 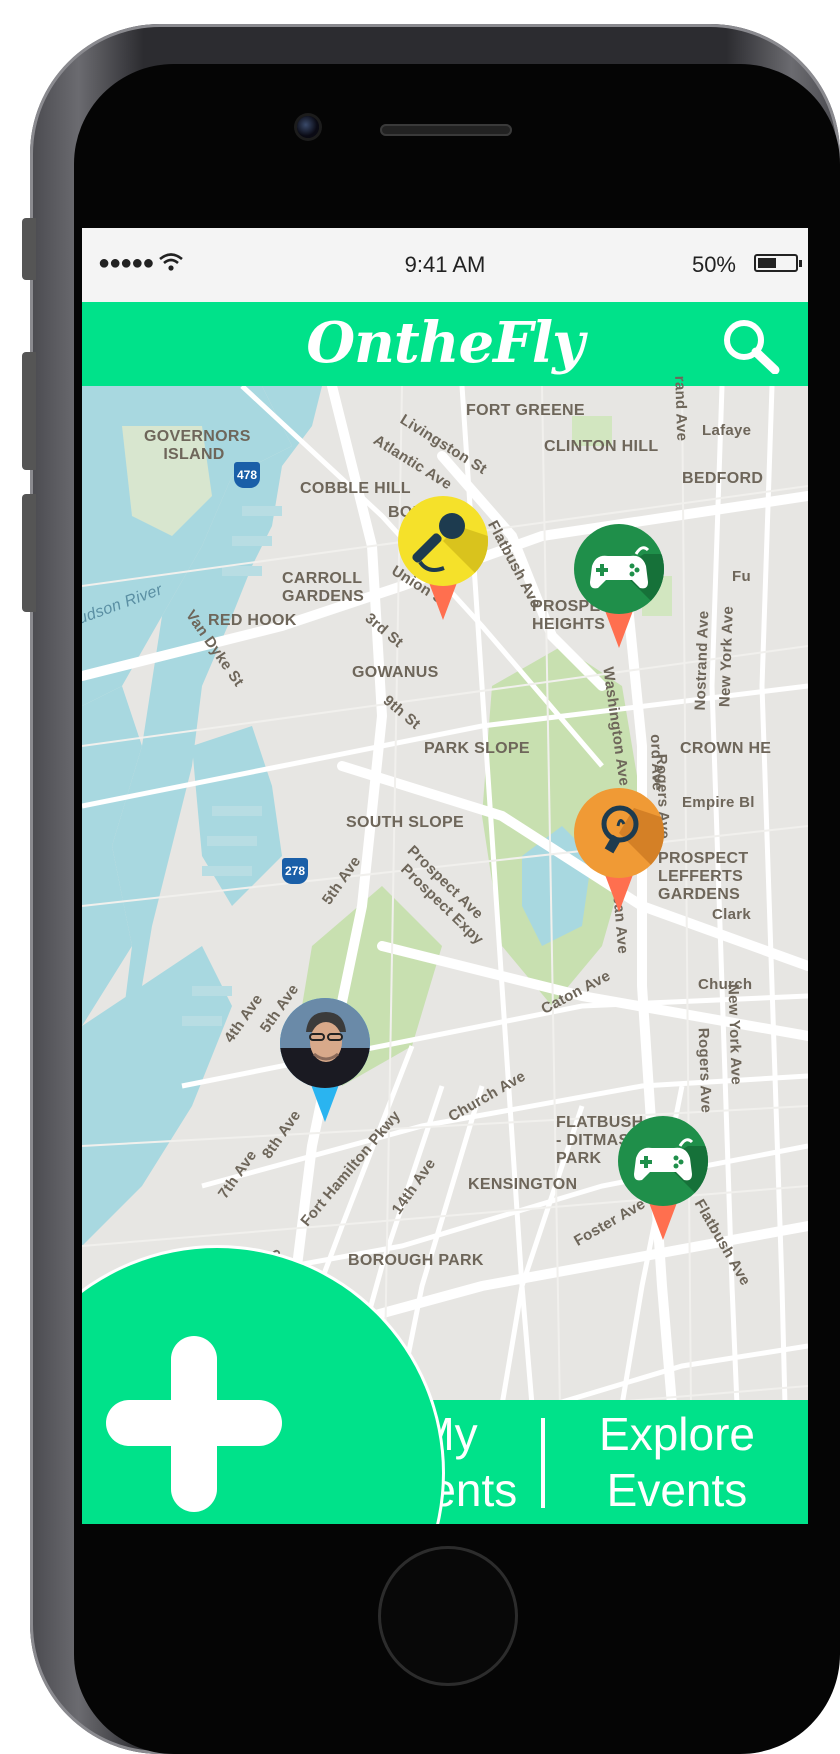 I want to click on user-location-pin, so click(x=325, y=1063).